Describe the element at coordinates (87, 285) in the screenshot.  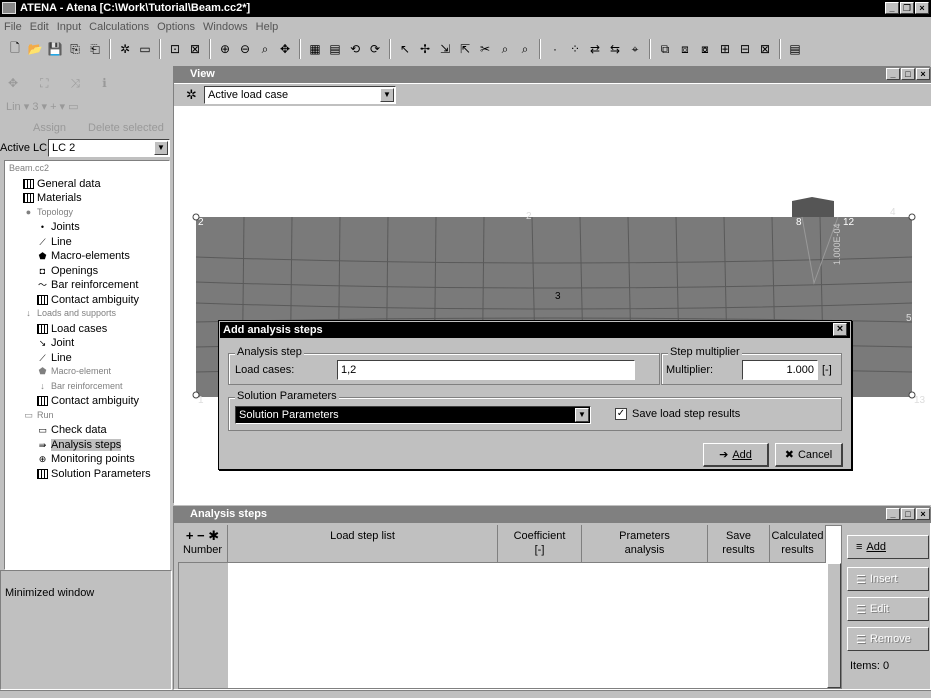
I see `tree-item: 〜 Bar reinforcement` at that location.